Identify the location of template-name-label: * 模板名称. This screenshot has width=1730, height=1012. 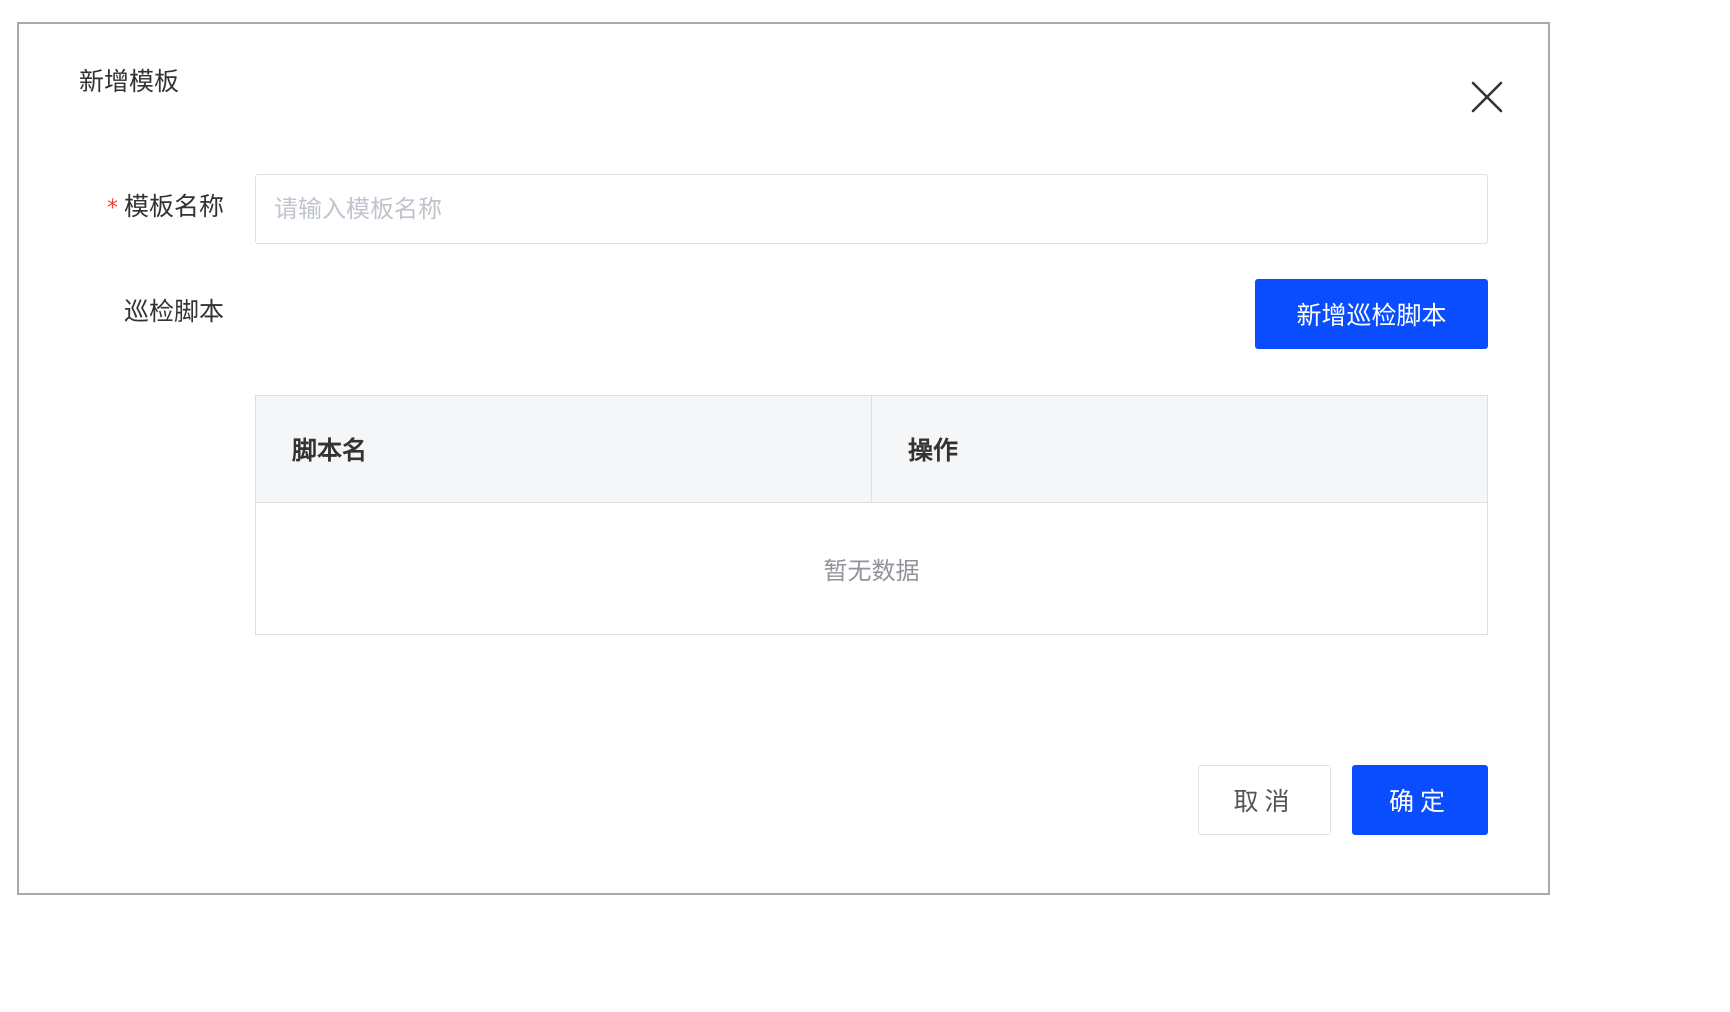
(165, 208).